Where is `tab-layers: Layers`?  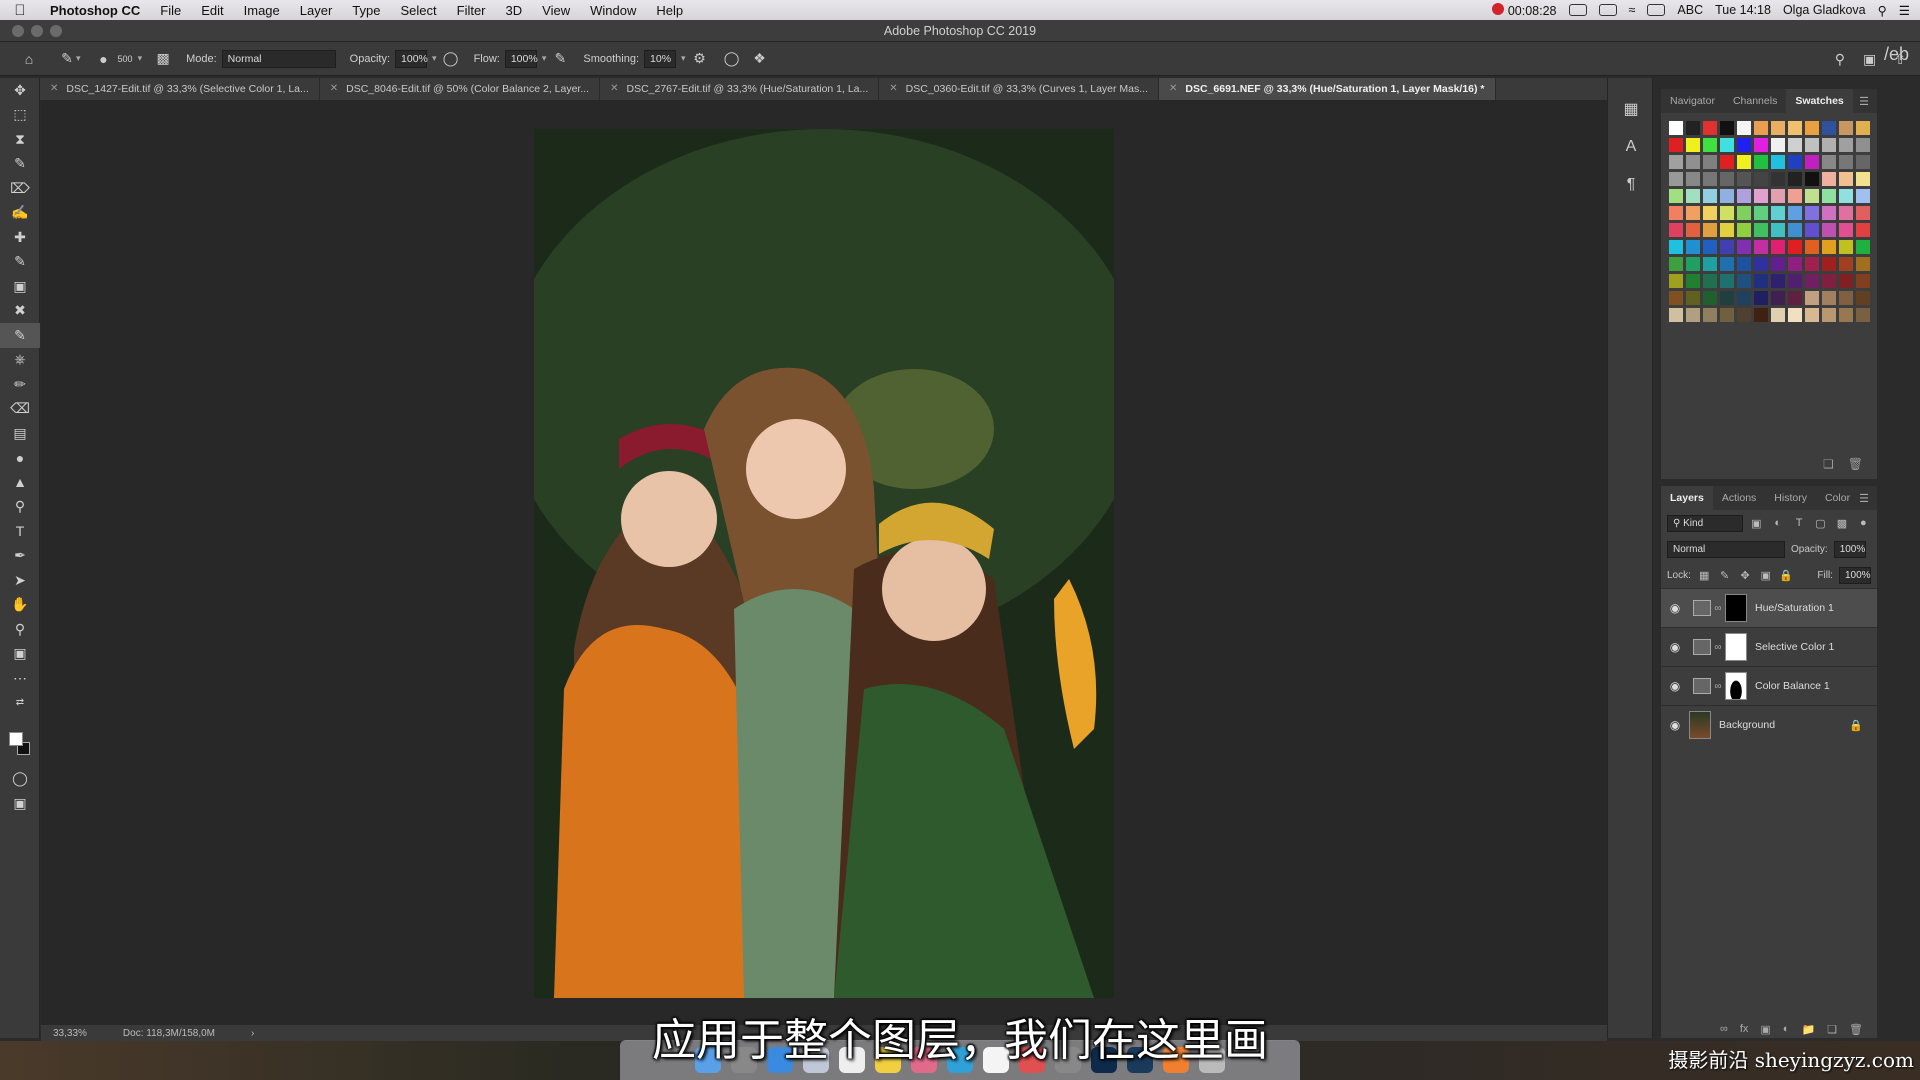
tab-layers: Layers is located at coordinates (1687, 498).